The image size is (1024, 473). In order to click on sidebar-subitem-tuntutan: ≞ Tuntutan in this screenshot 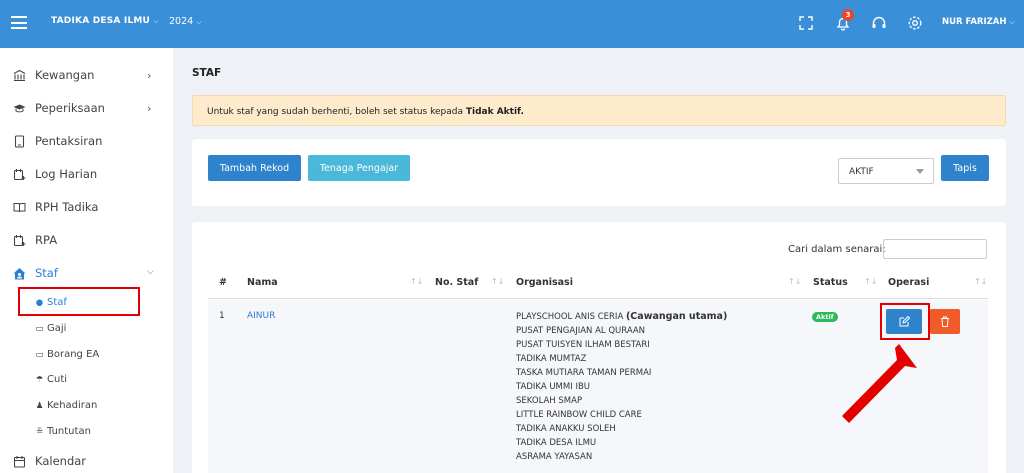, I will do `click(62, 431)`.